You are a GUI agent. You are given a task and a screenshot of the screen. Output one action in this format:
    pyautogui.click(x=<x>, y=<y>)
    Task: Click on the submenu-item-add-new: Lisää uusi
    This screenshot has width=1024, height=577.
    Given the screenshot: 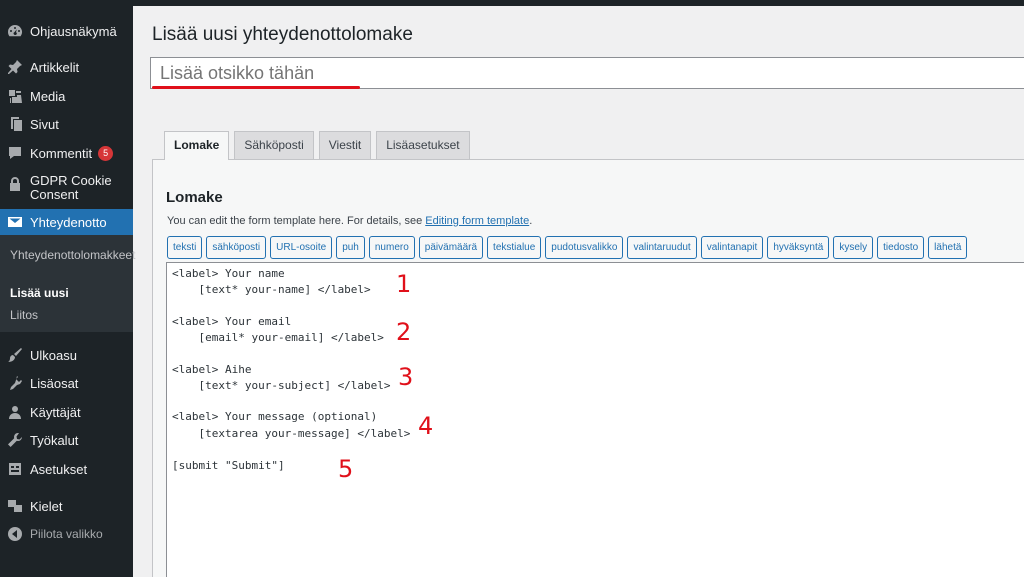 What is the action you would take?
    pyautogui.click(x=69, y=293)
    